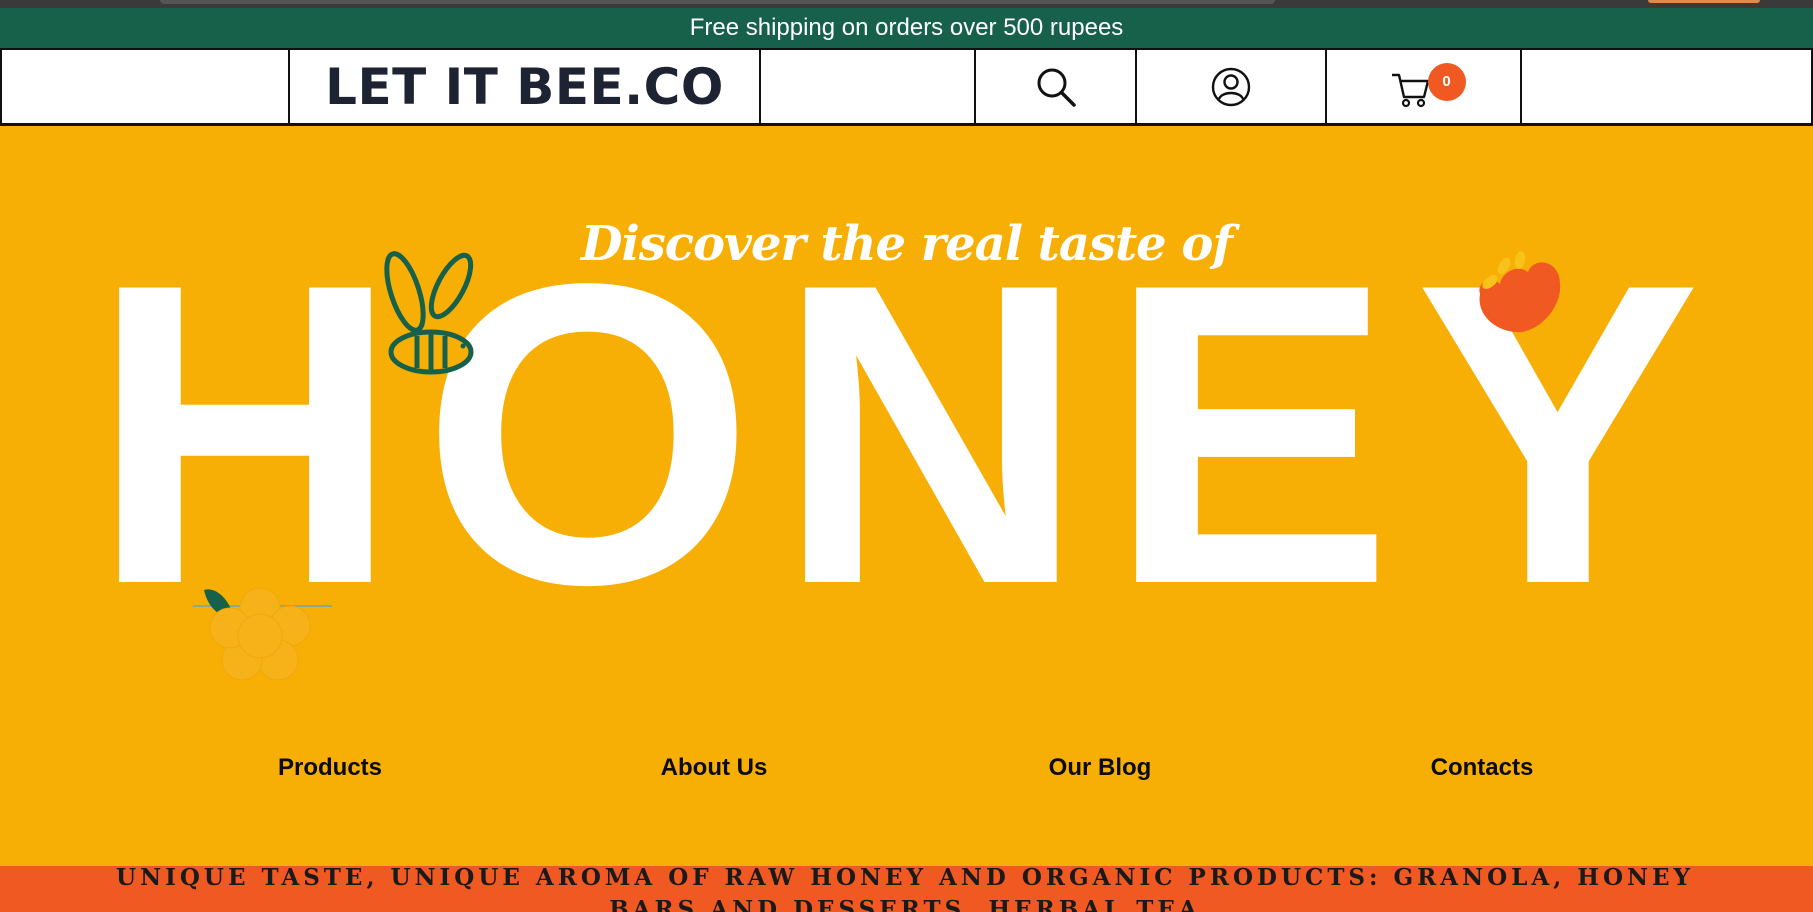 This screenshot has width=1813, height=912. Describe the element at coordinates (1667, 86) in the screenshot. I see `header-empty-right` at that location.